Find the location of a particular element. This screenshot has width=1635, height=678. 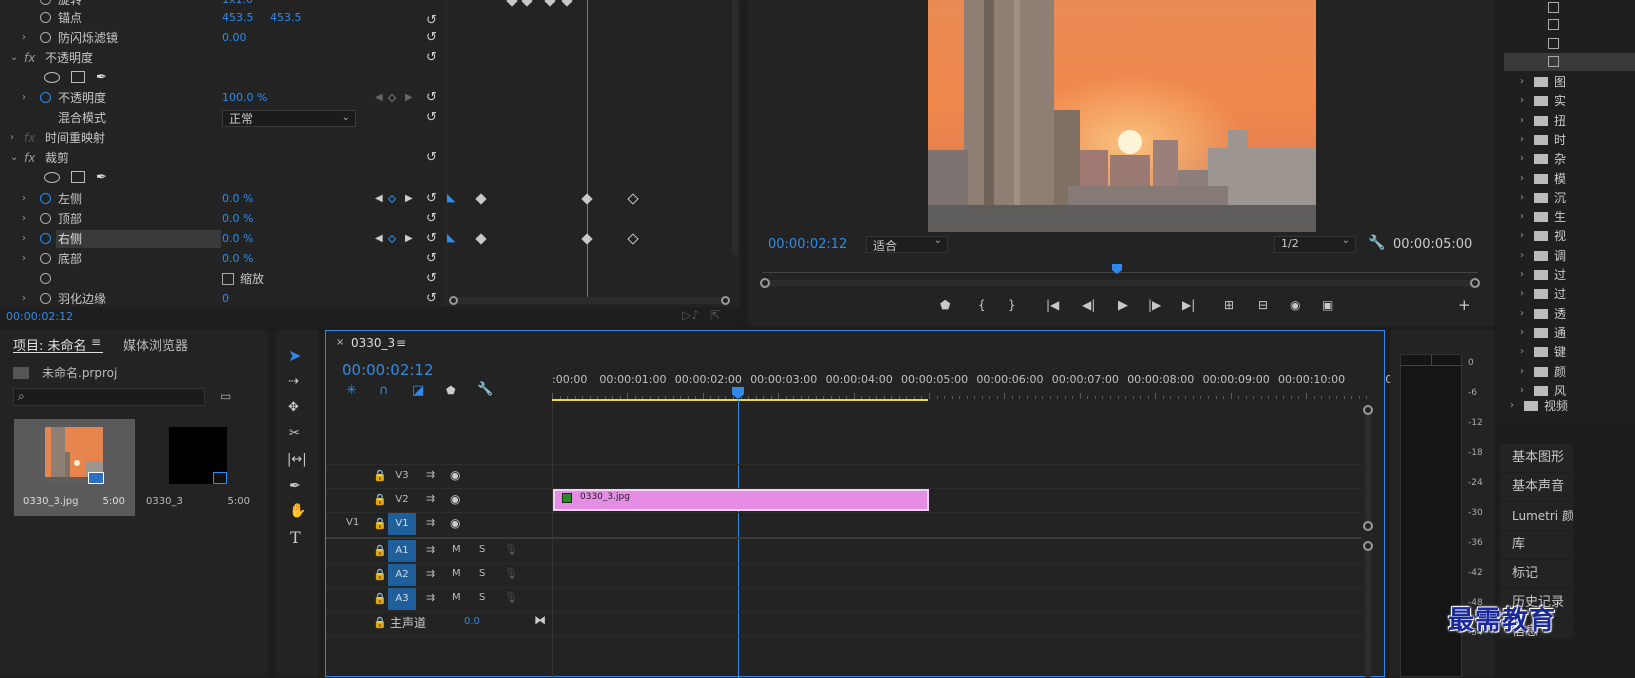

zoom-handle-left is located at coordinates (453, 300).